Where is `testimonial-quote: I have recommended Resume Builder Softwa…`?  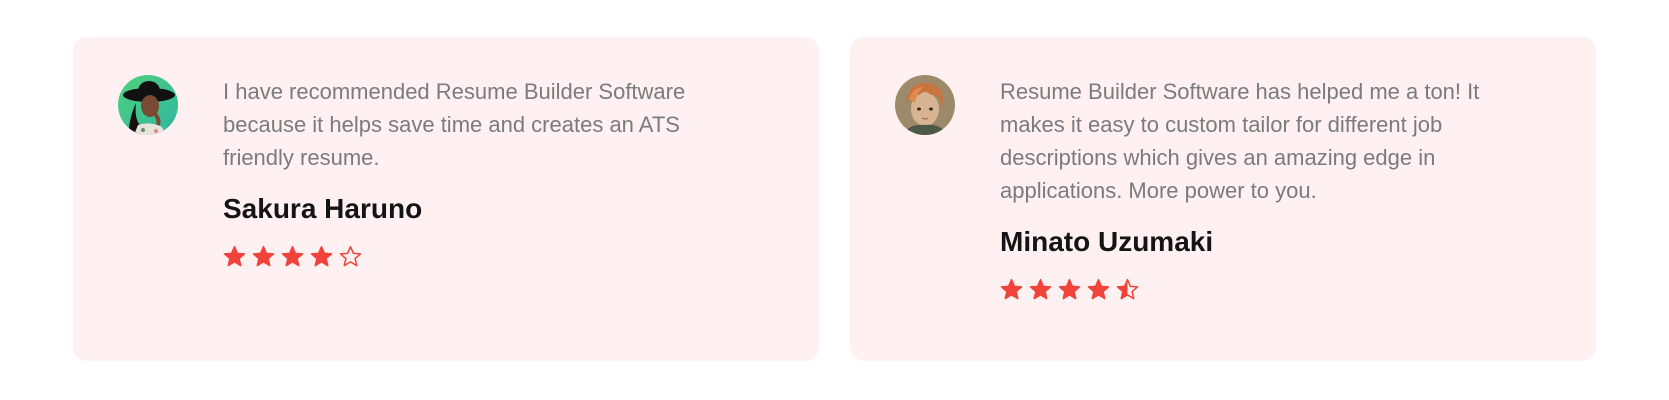 testimonial-quote: I have recommended Resume Builder Softwa… is located at coordinates (454, 124).